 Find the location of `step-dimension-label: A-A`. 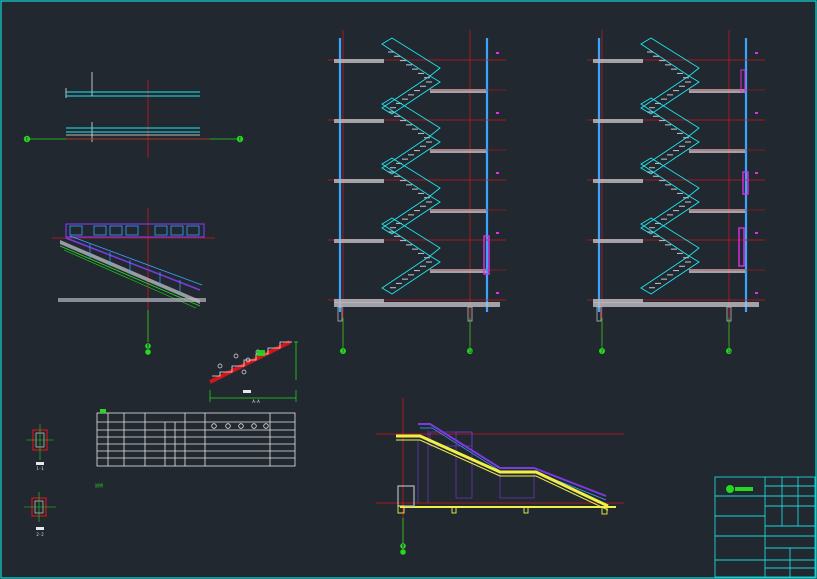

step-dimension-label: A-A is located at coordinates (256, 401).